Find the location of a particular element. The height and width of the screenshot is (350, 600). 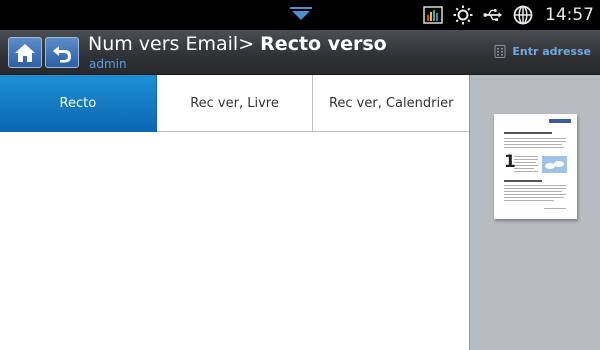

tab-recto: Recto is located at coordinates (78, 103).